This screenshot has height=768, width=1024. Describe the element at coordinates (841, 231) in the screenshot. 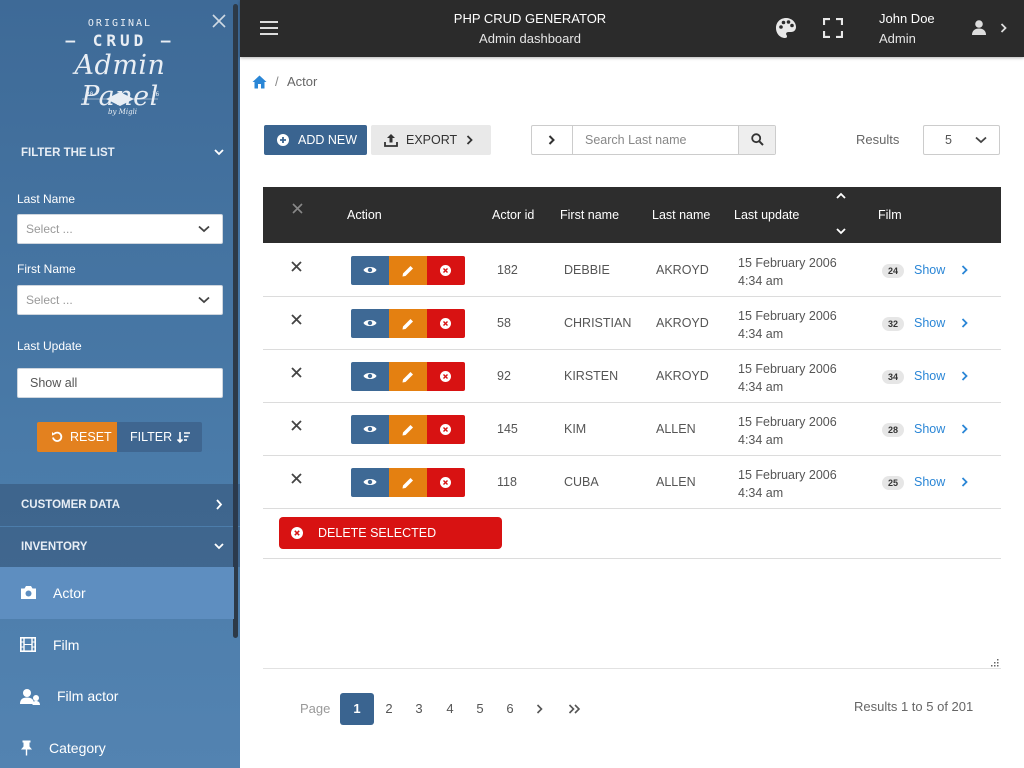

I see `sort-descending-icon` at that location.